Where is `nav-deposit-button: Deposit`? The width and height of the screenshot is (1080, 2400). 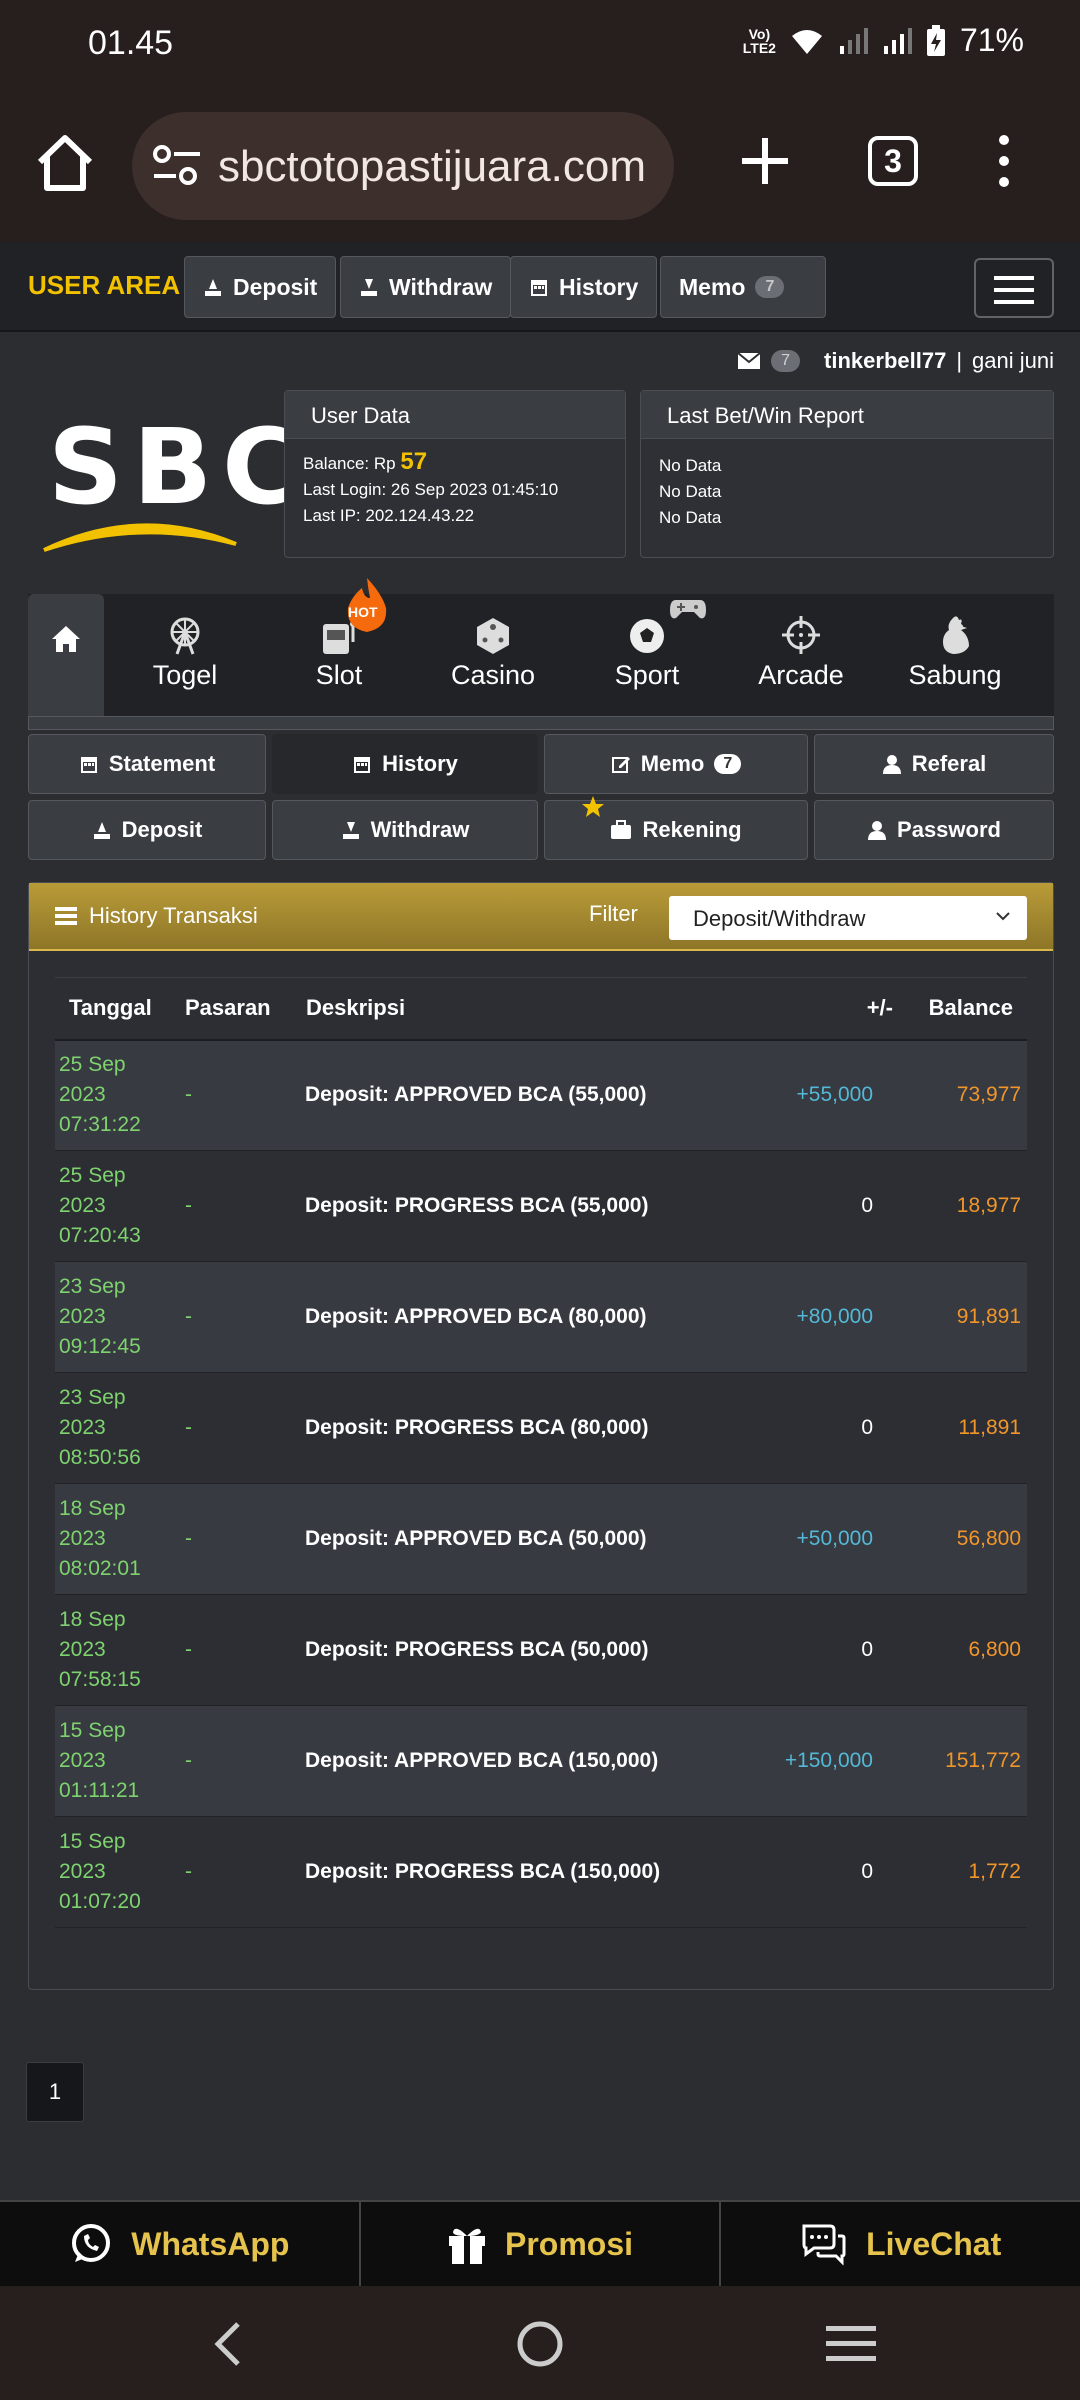
nav-deposit-button: Deposit is located at coordinates (260, 287).